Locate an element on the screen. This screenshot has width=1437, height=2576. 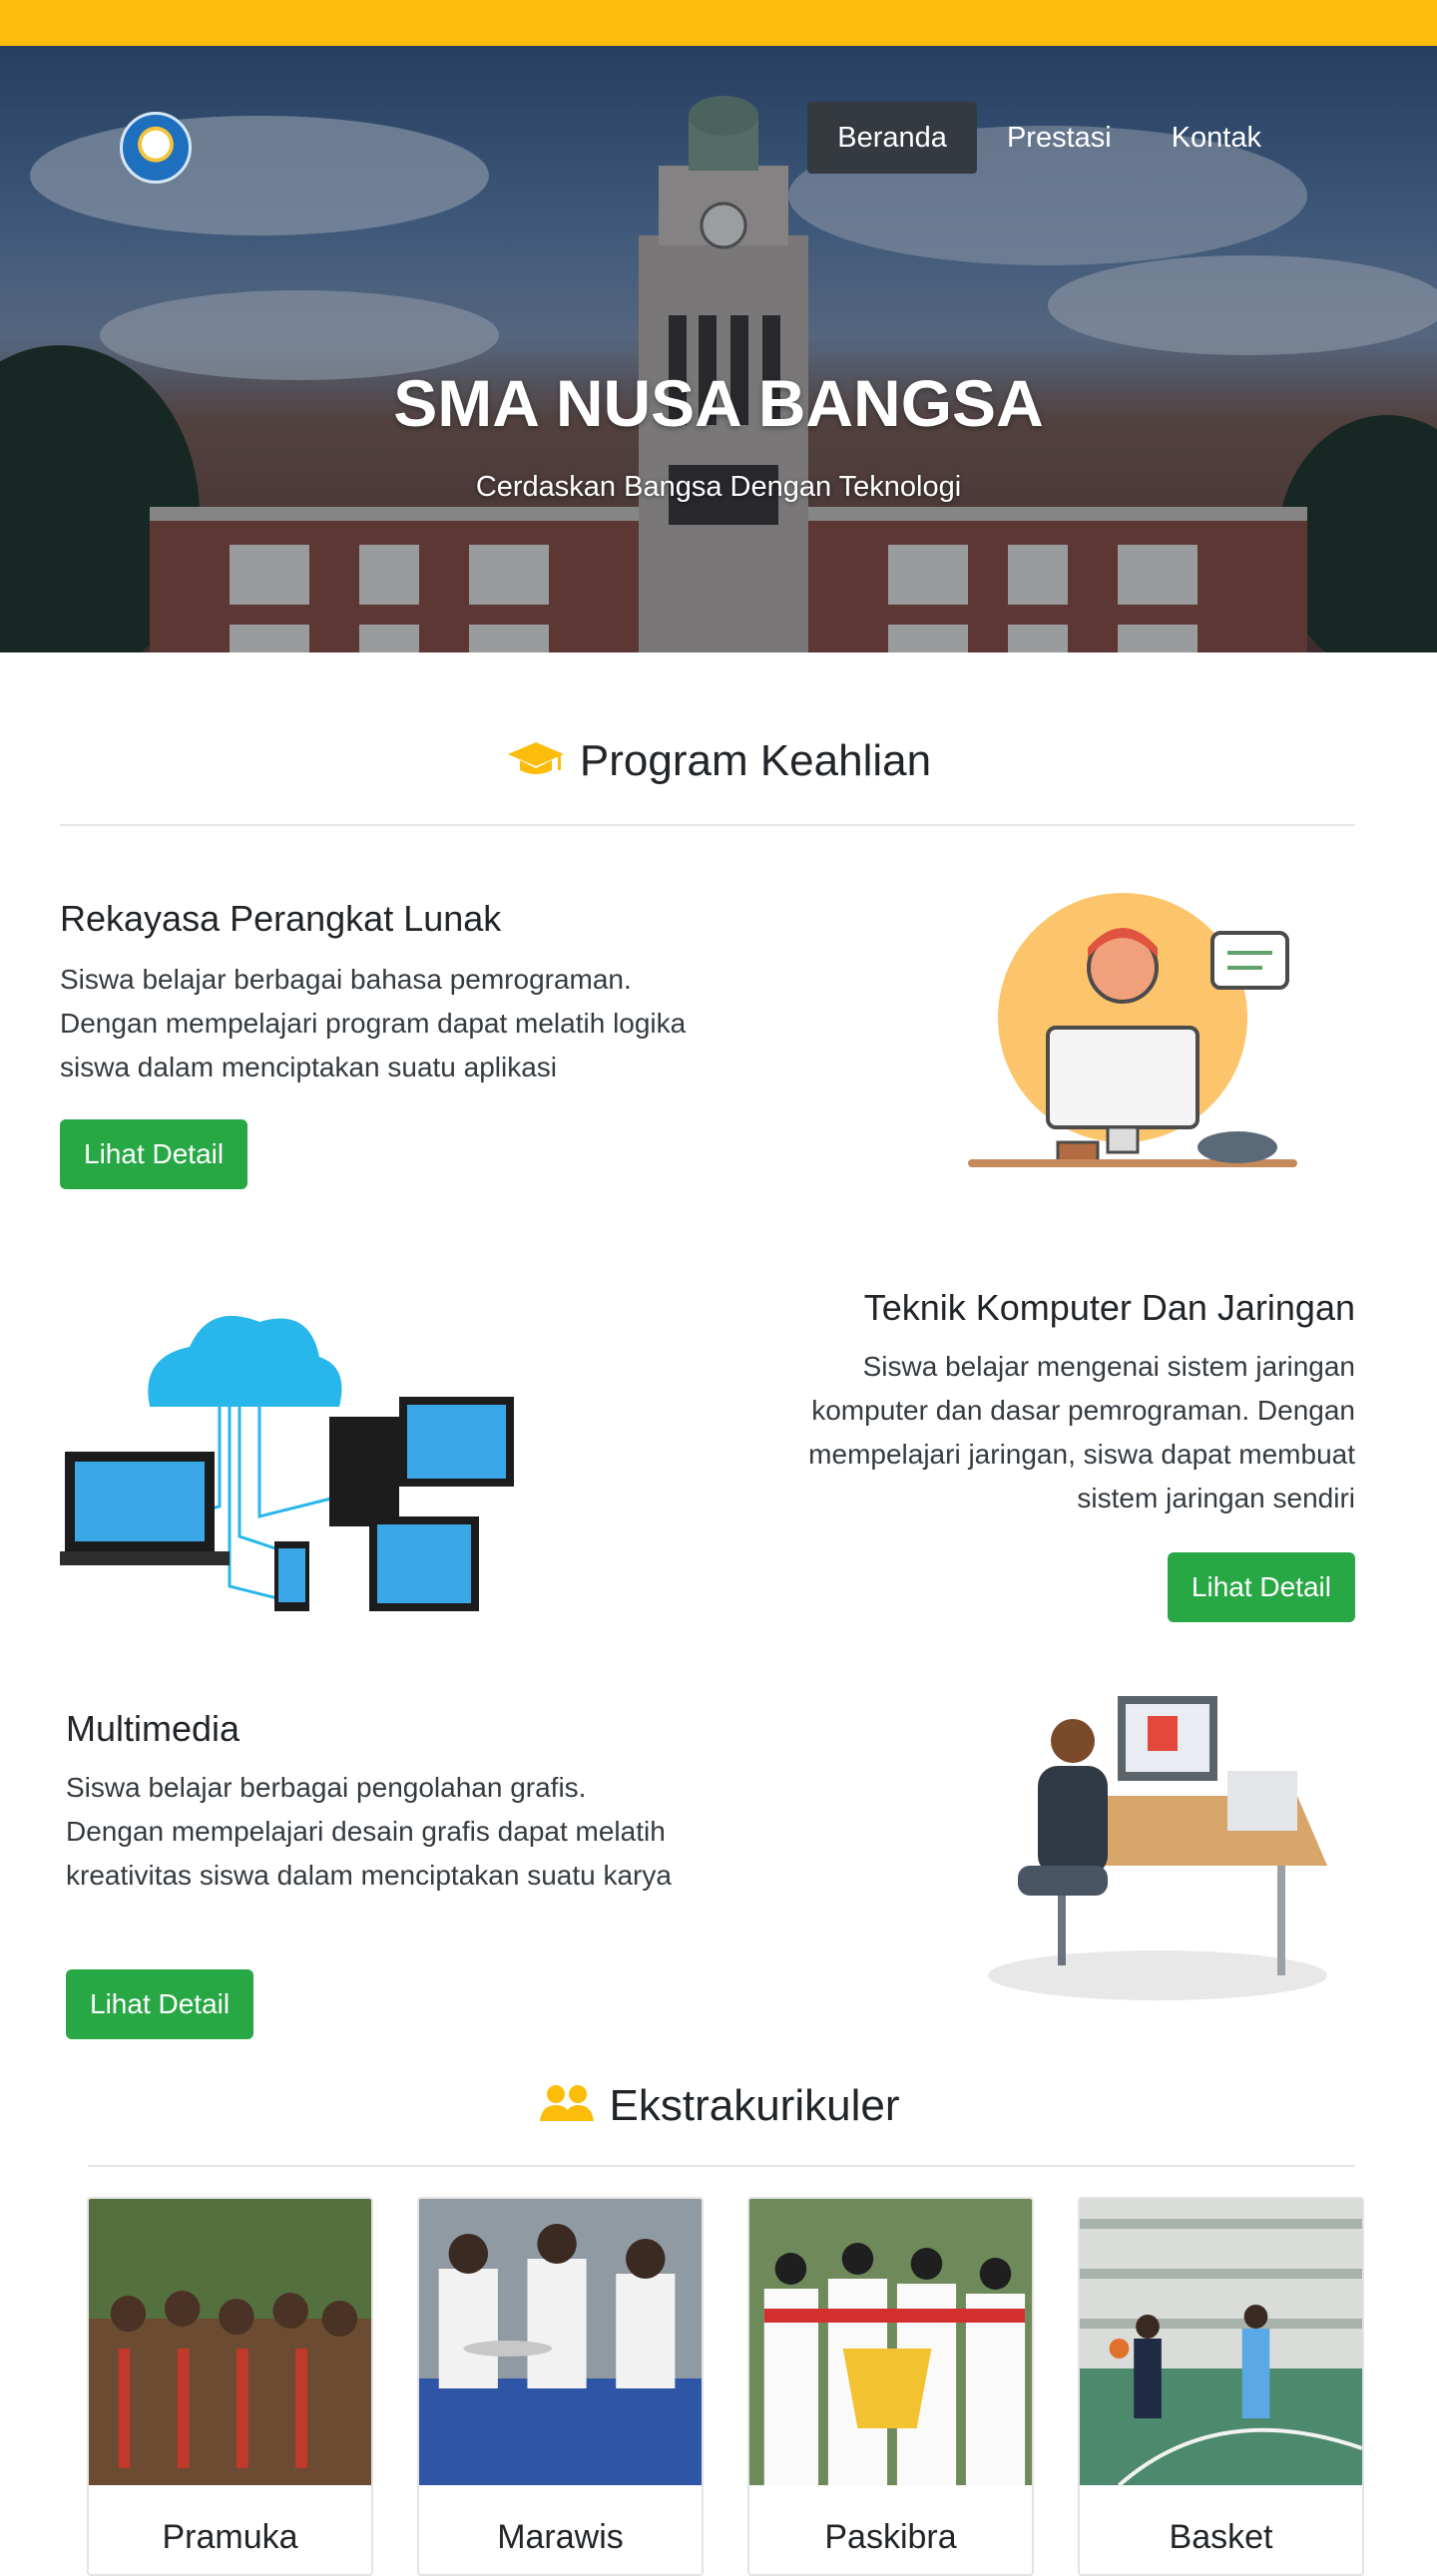
top-accent-bar is located at coordinates (718, 24).